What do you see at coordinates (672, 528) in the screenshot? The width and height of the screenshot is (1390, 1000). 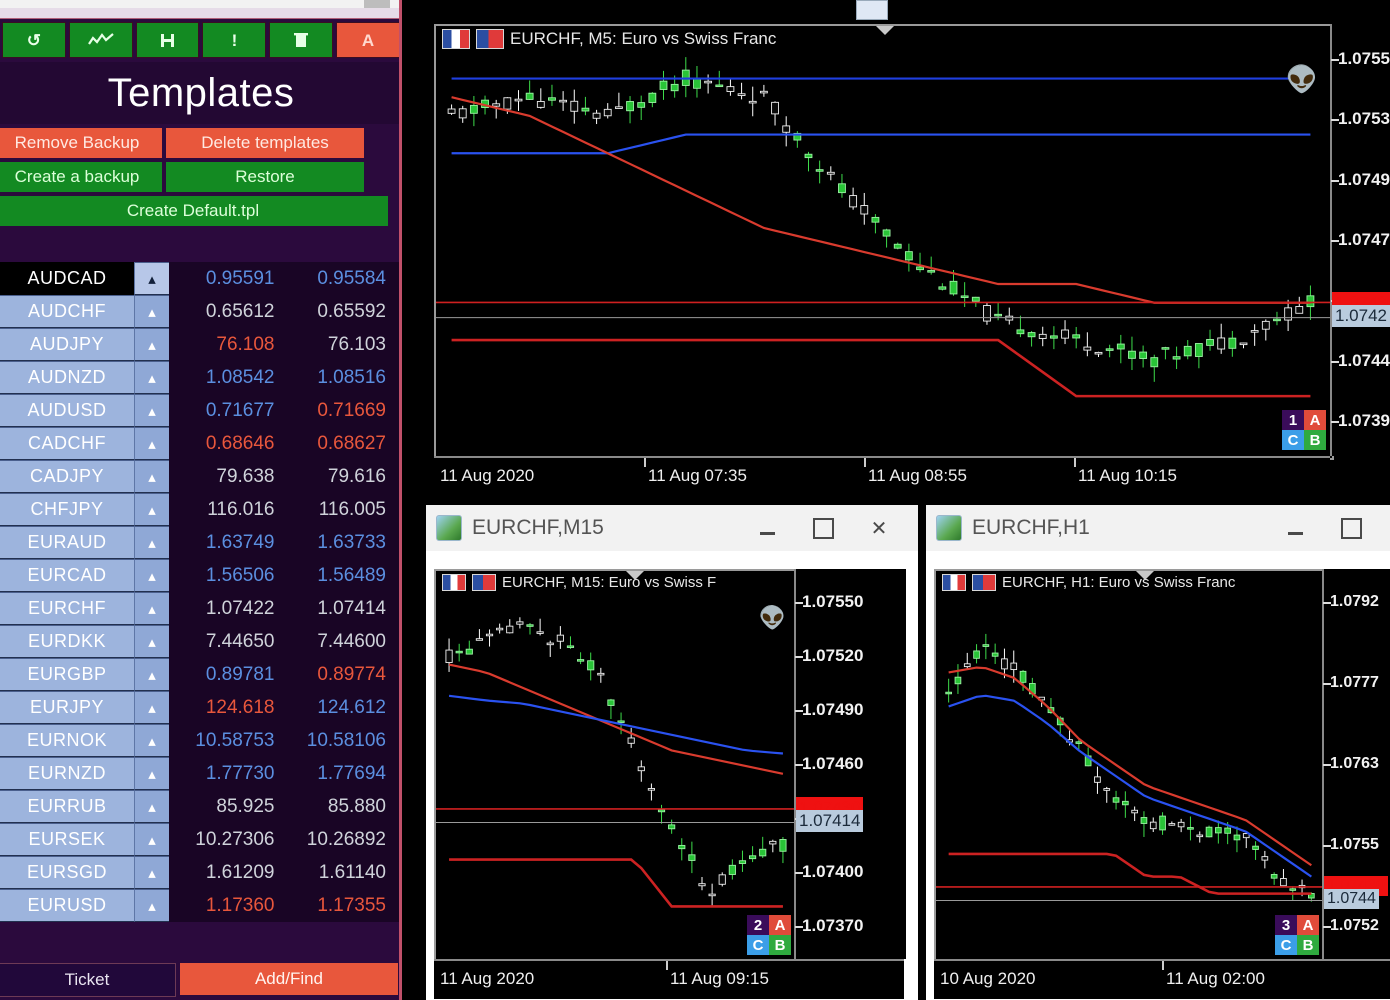 I see `titlebar-m15: EURCHF,M15 ✕` at bounding box center [672, 528].